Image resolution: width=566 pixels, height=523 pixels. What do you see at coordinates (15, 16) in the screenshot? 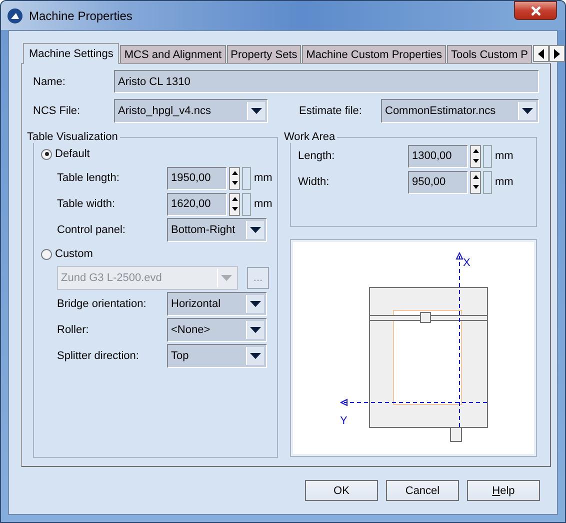
I see `app-icon` at bounding box center [15, 16].